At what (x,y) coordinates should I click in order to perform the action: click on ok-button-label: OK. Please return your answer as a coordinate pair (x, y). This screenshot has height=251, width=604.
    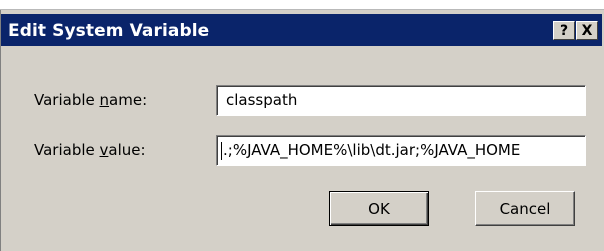
    Looking at the image, I should click on (379, 208).